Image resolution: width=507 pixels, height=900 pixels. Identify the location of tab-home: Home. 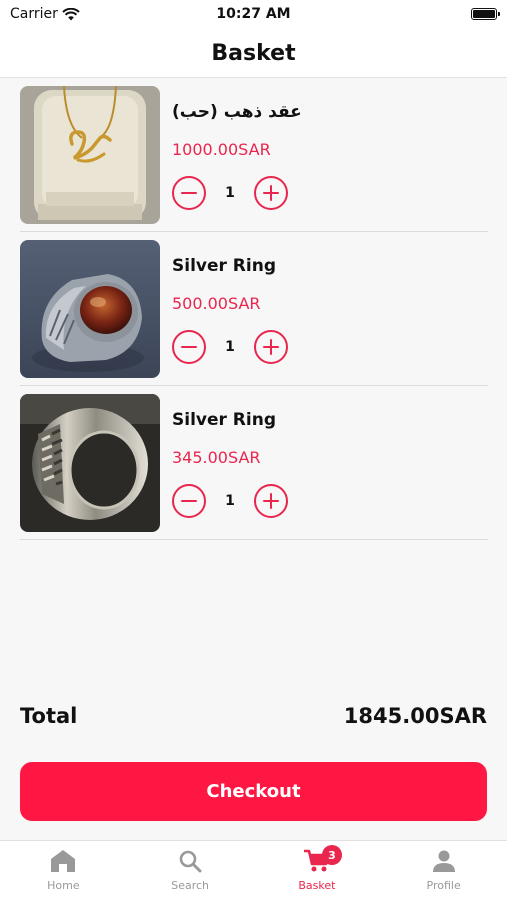
(63, 870).